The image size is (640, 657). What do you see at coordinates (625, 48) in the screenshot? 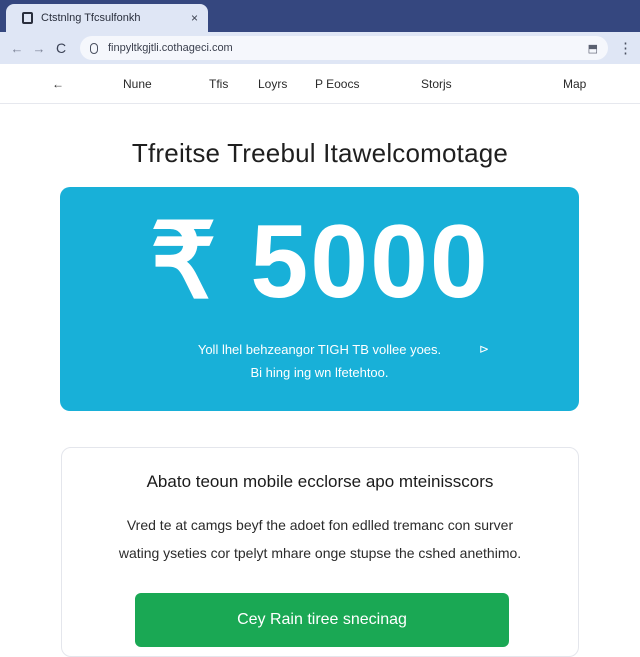
I see `browser-menu-icon: ⋮` at bounding box center [625, 48].